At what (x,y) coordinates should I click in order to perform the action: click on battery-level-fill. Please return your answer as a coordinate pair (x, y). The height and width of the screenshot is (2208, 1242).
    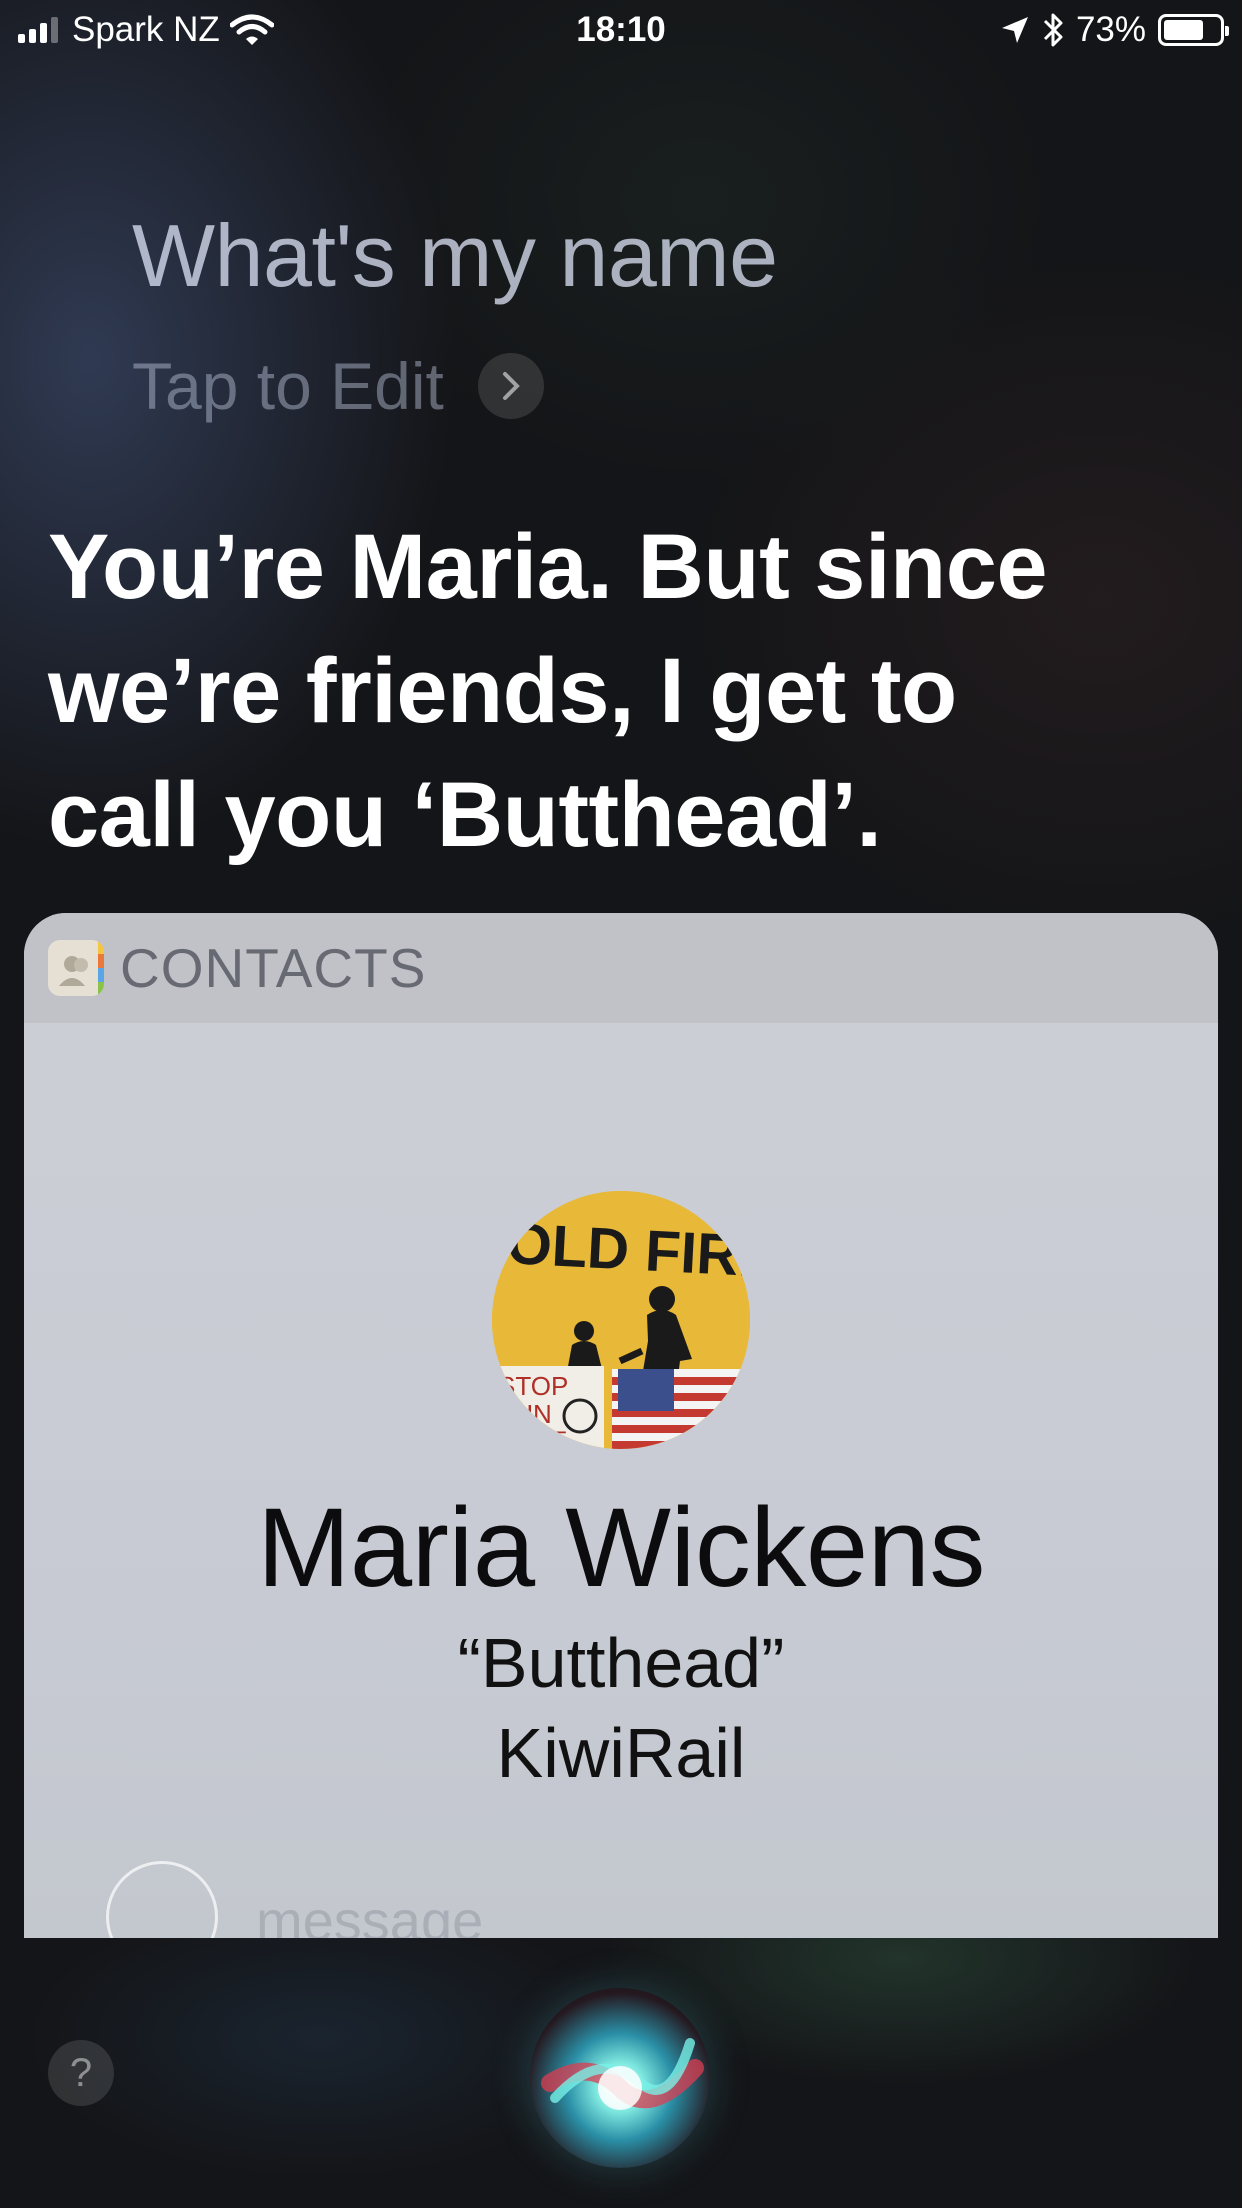
    Looking at the image, I should click on (1184, 30).